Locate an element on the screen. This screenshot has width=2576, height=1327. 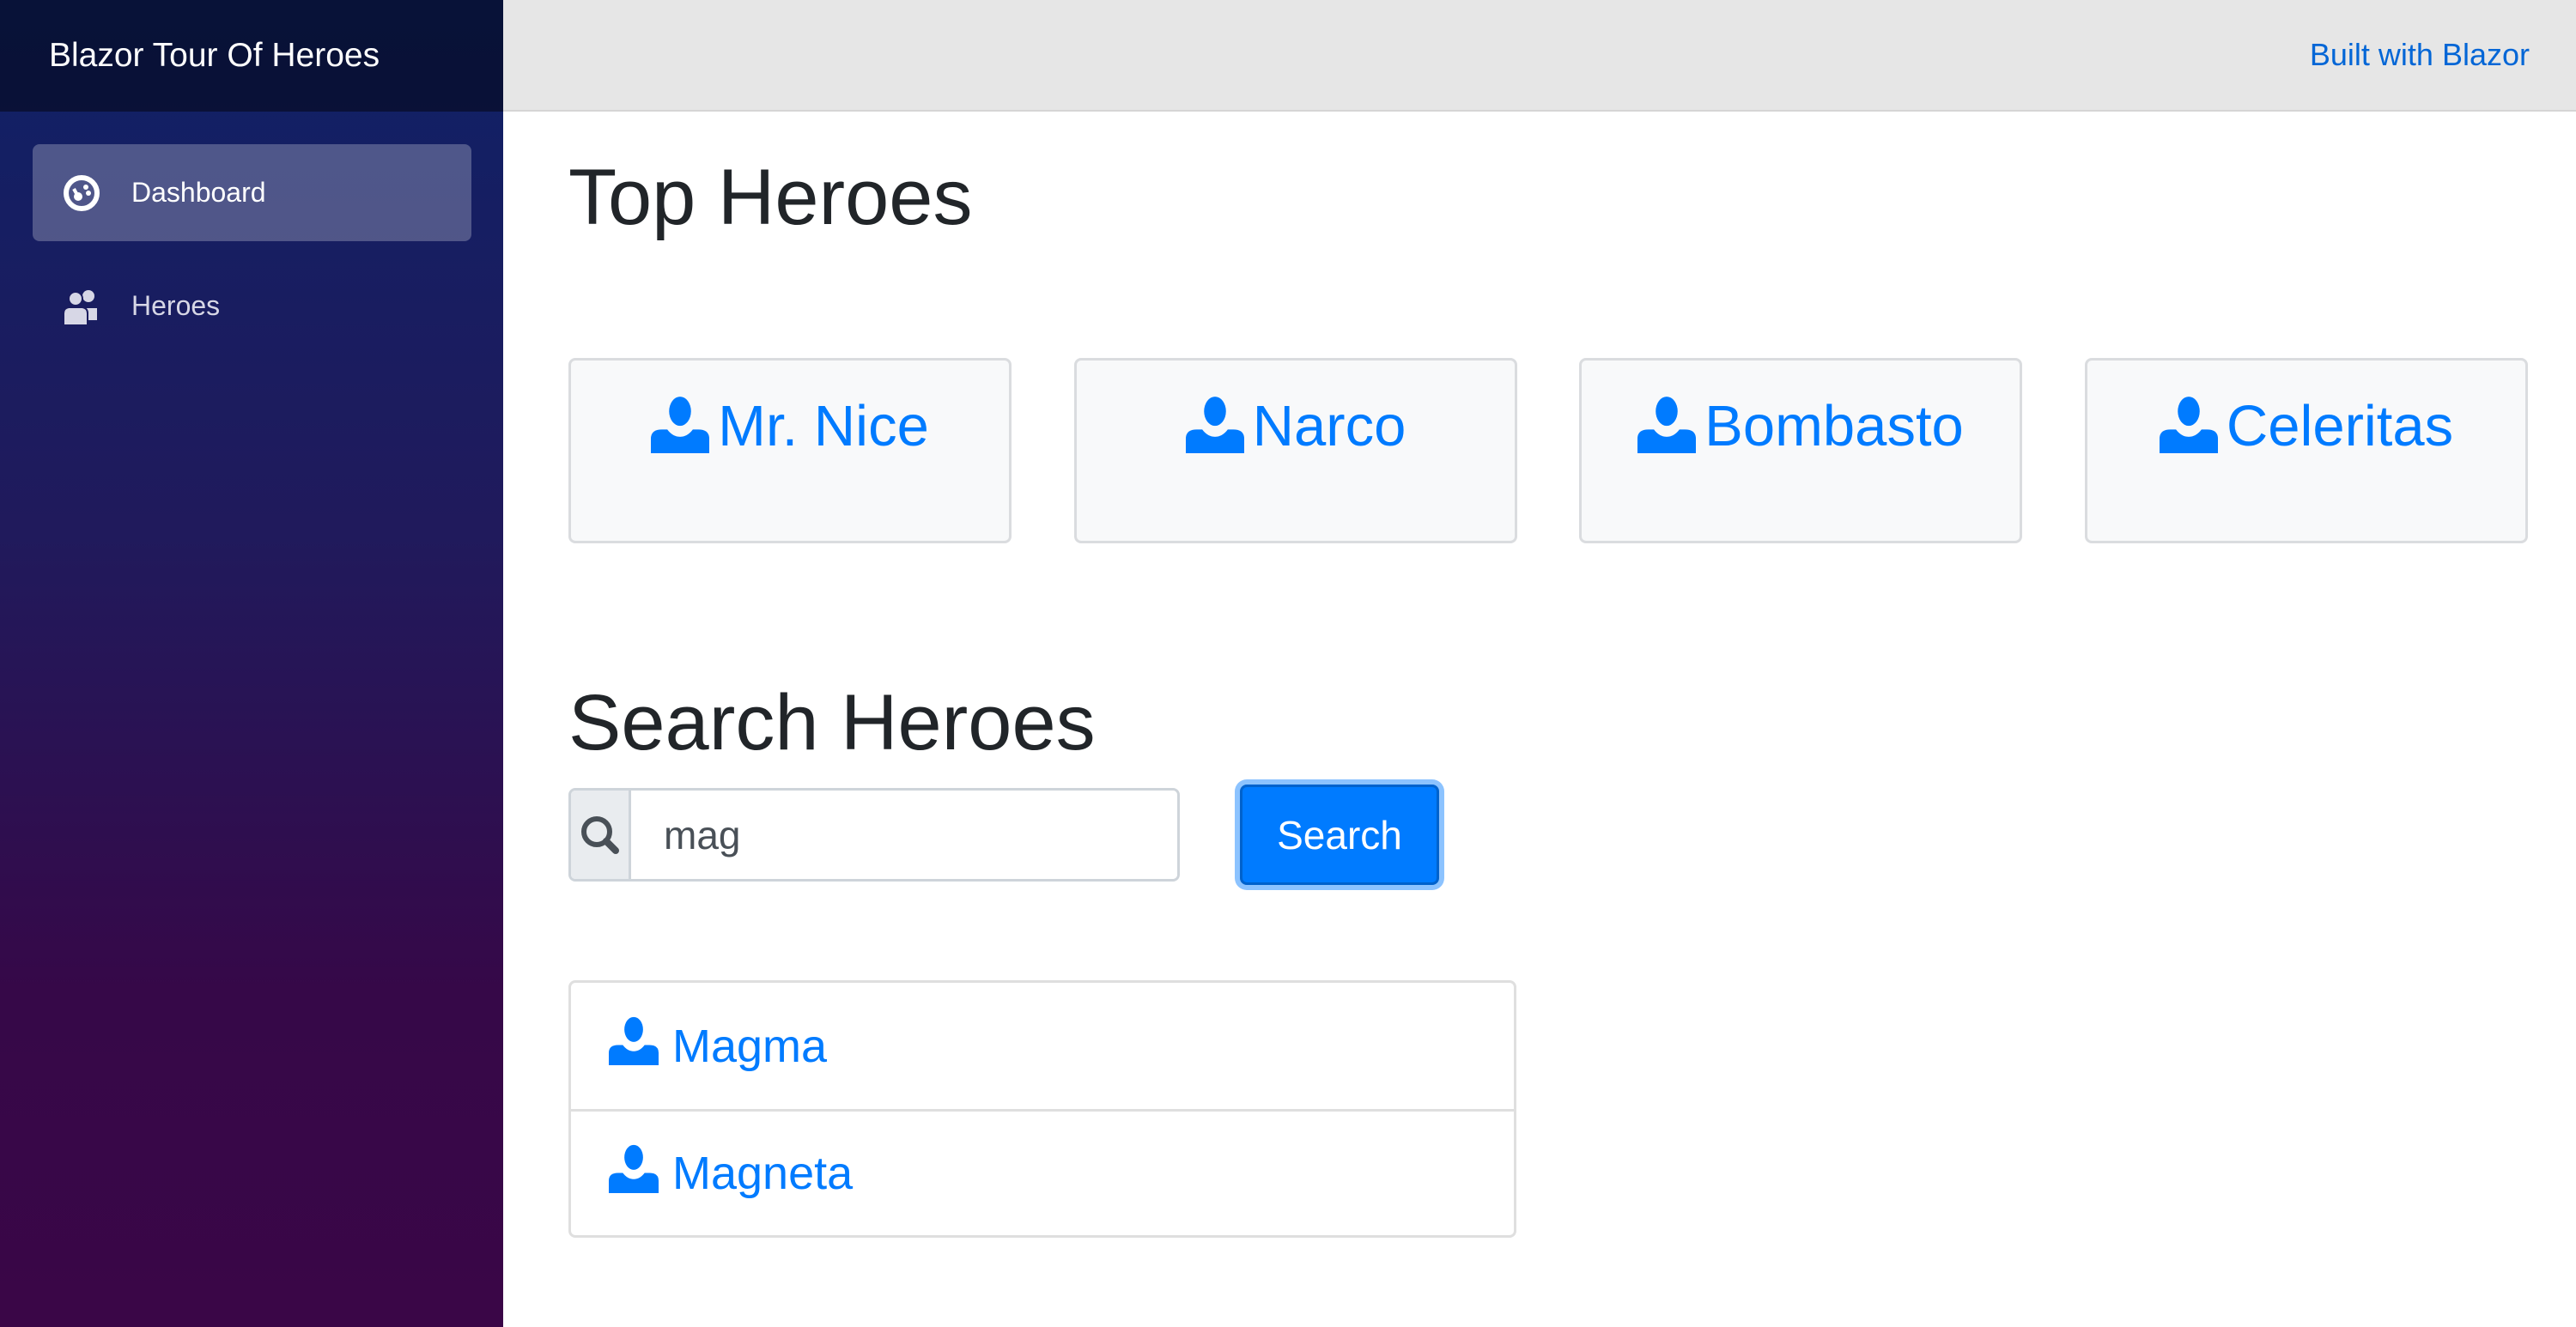
search-input is located at coordinates (904, 835).